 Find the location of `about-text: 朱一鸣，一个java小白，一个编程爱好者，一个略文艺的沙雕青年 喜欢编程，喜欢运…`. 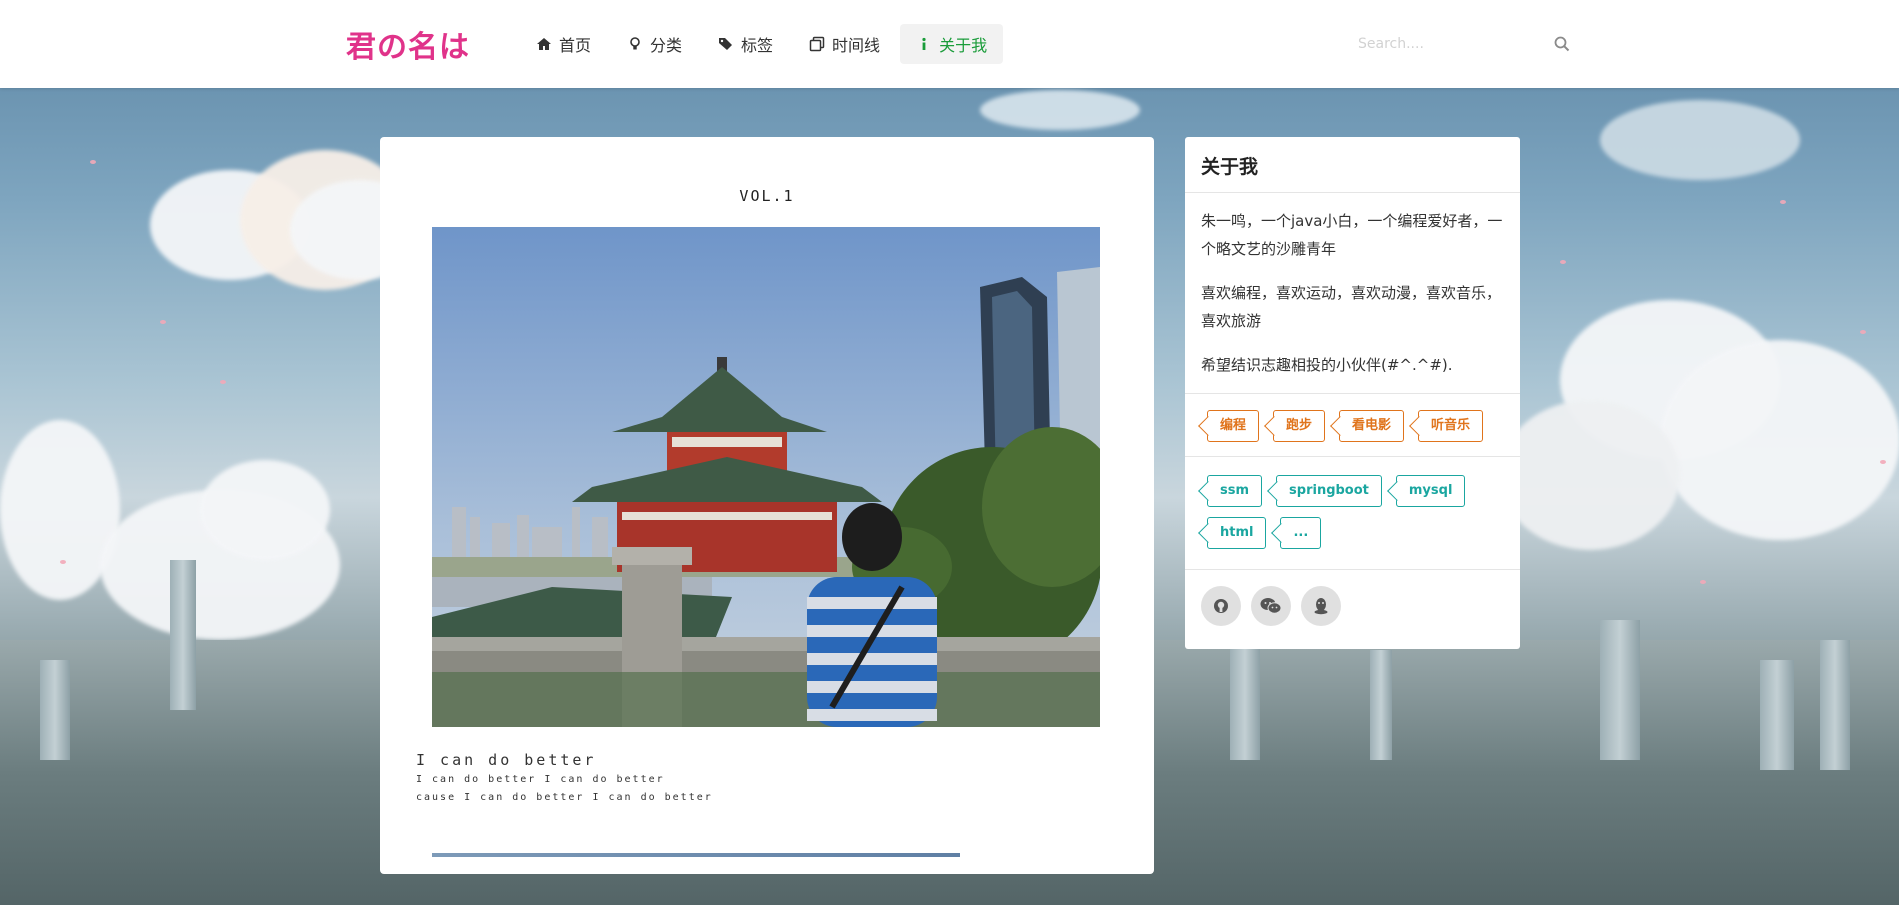

about-text: 朱一鸣，一个java小白，一个编程爱好者，一个略文艺的沙雕青年 喜欢编程，喜欢运… is located at coordinates (1352, 293).